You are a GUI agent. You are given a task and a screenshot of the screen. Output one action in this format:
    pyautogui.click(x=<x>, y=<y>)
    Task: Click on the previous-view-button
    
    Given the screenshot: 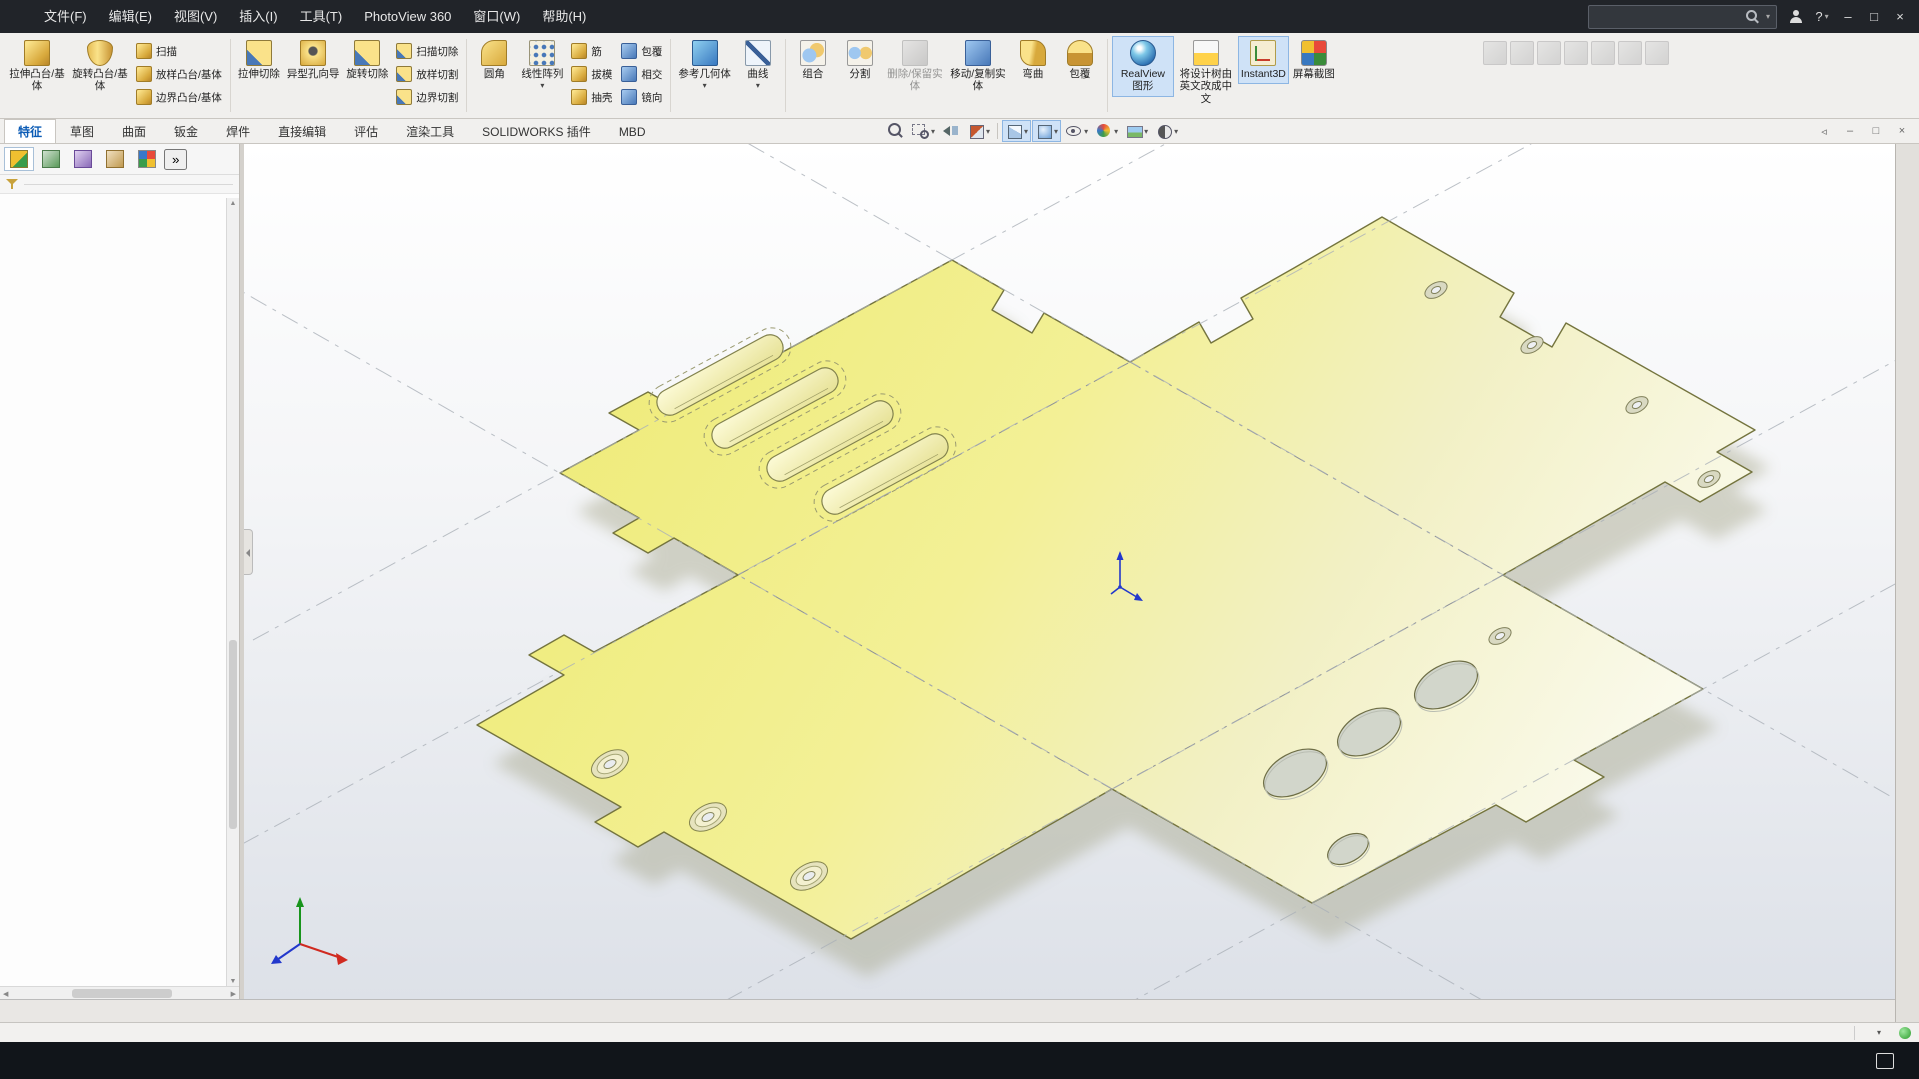 What is the action you would take?
    pyautogui.click(x=951, y=131)
    